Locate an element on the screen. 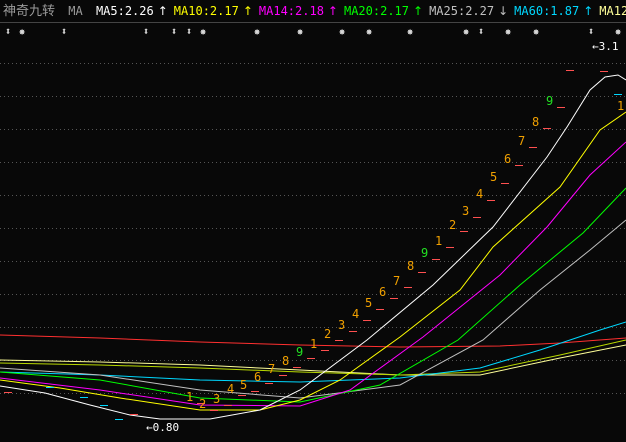  low-price-label: ←0.80 is located at coordinates (162, 427).